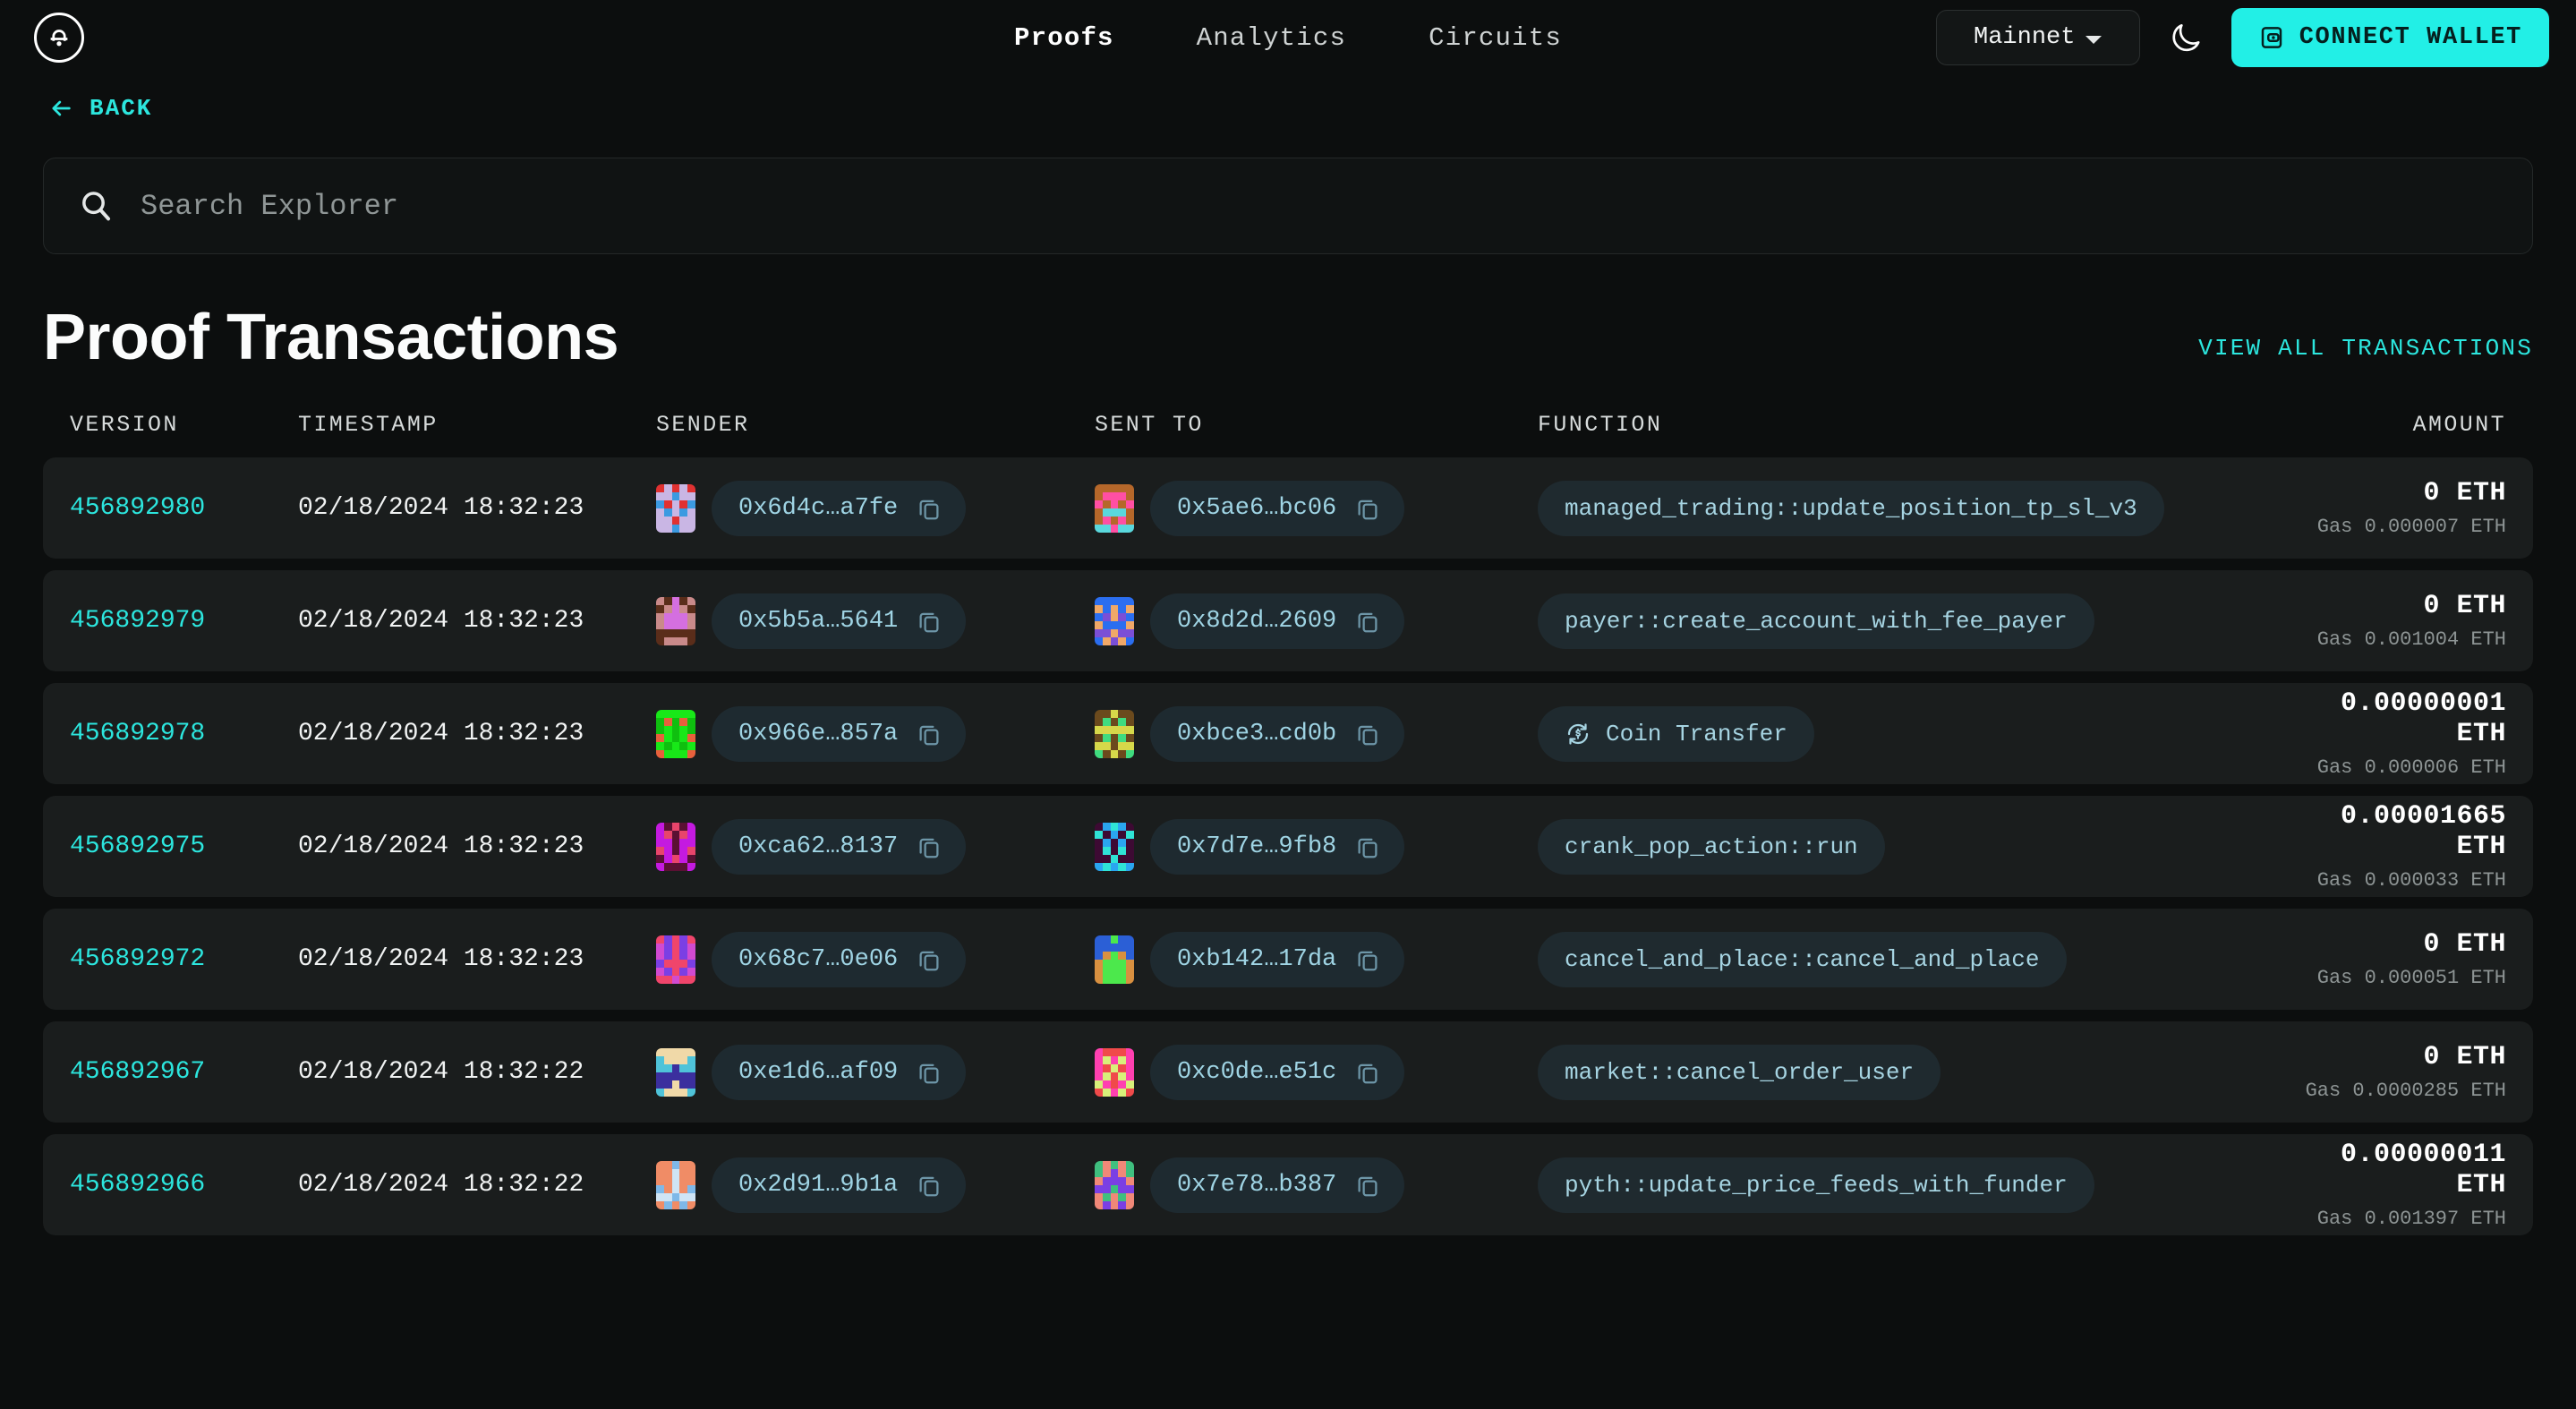 This screenshot has width=2576, height=1409. What do you see at coordinates (2404, 847) in the screenshot?
I see `amount-cell: 0.00001665 ETH Gas 0.000033 ETH` at bounding box center [2404, 847].